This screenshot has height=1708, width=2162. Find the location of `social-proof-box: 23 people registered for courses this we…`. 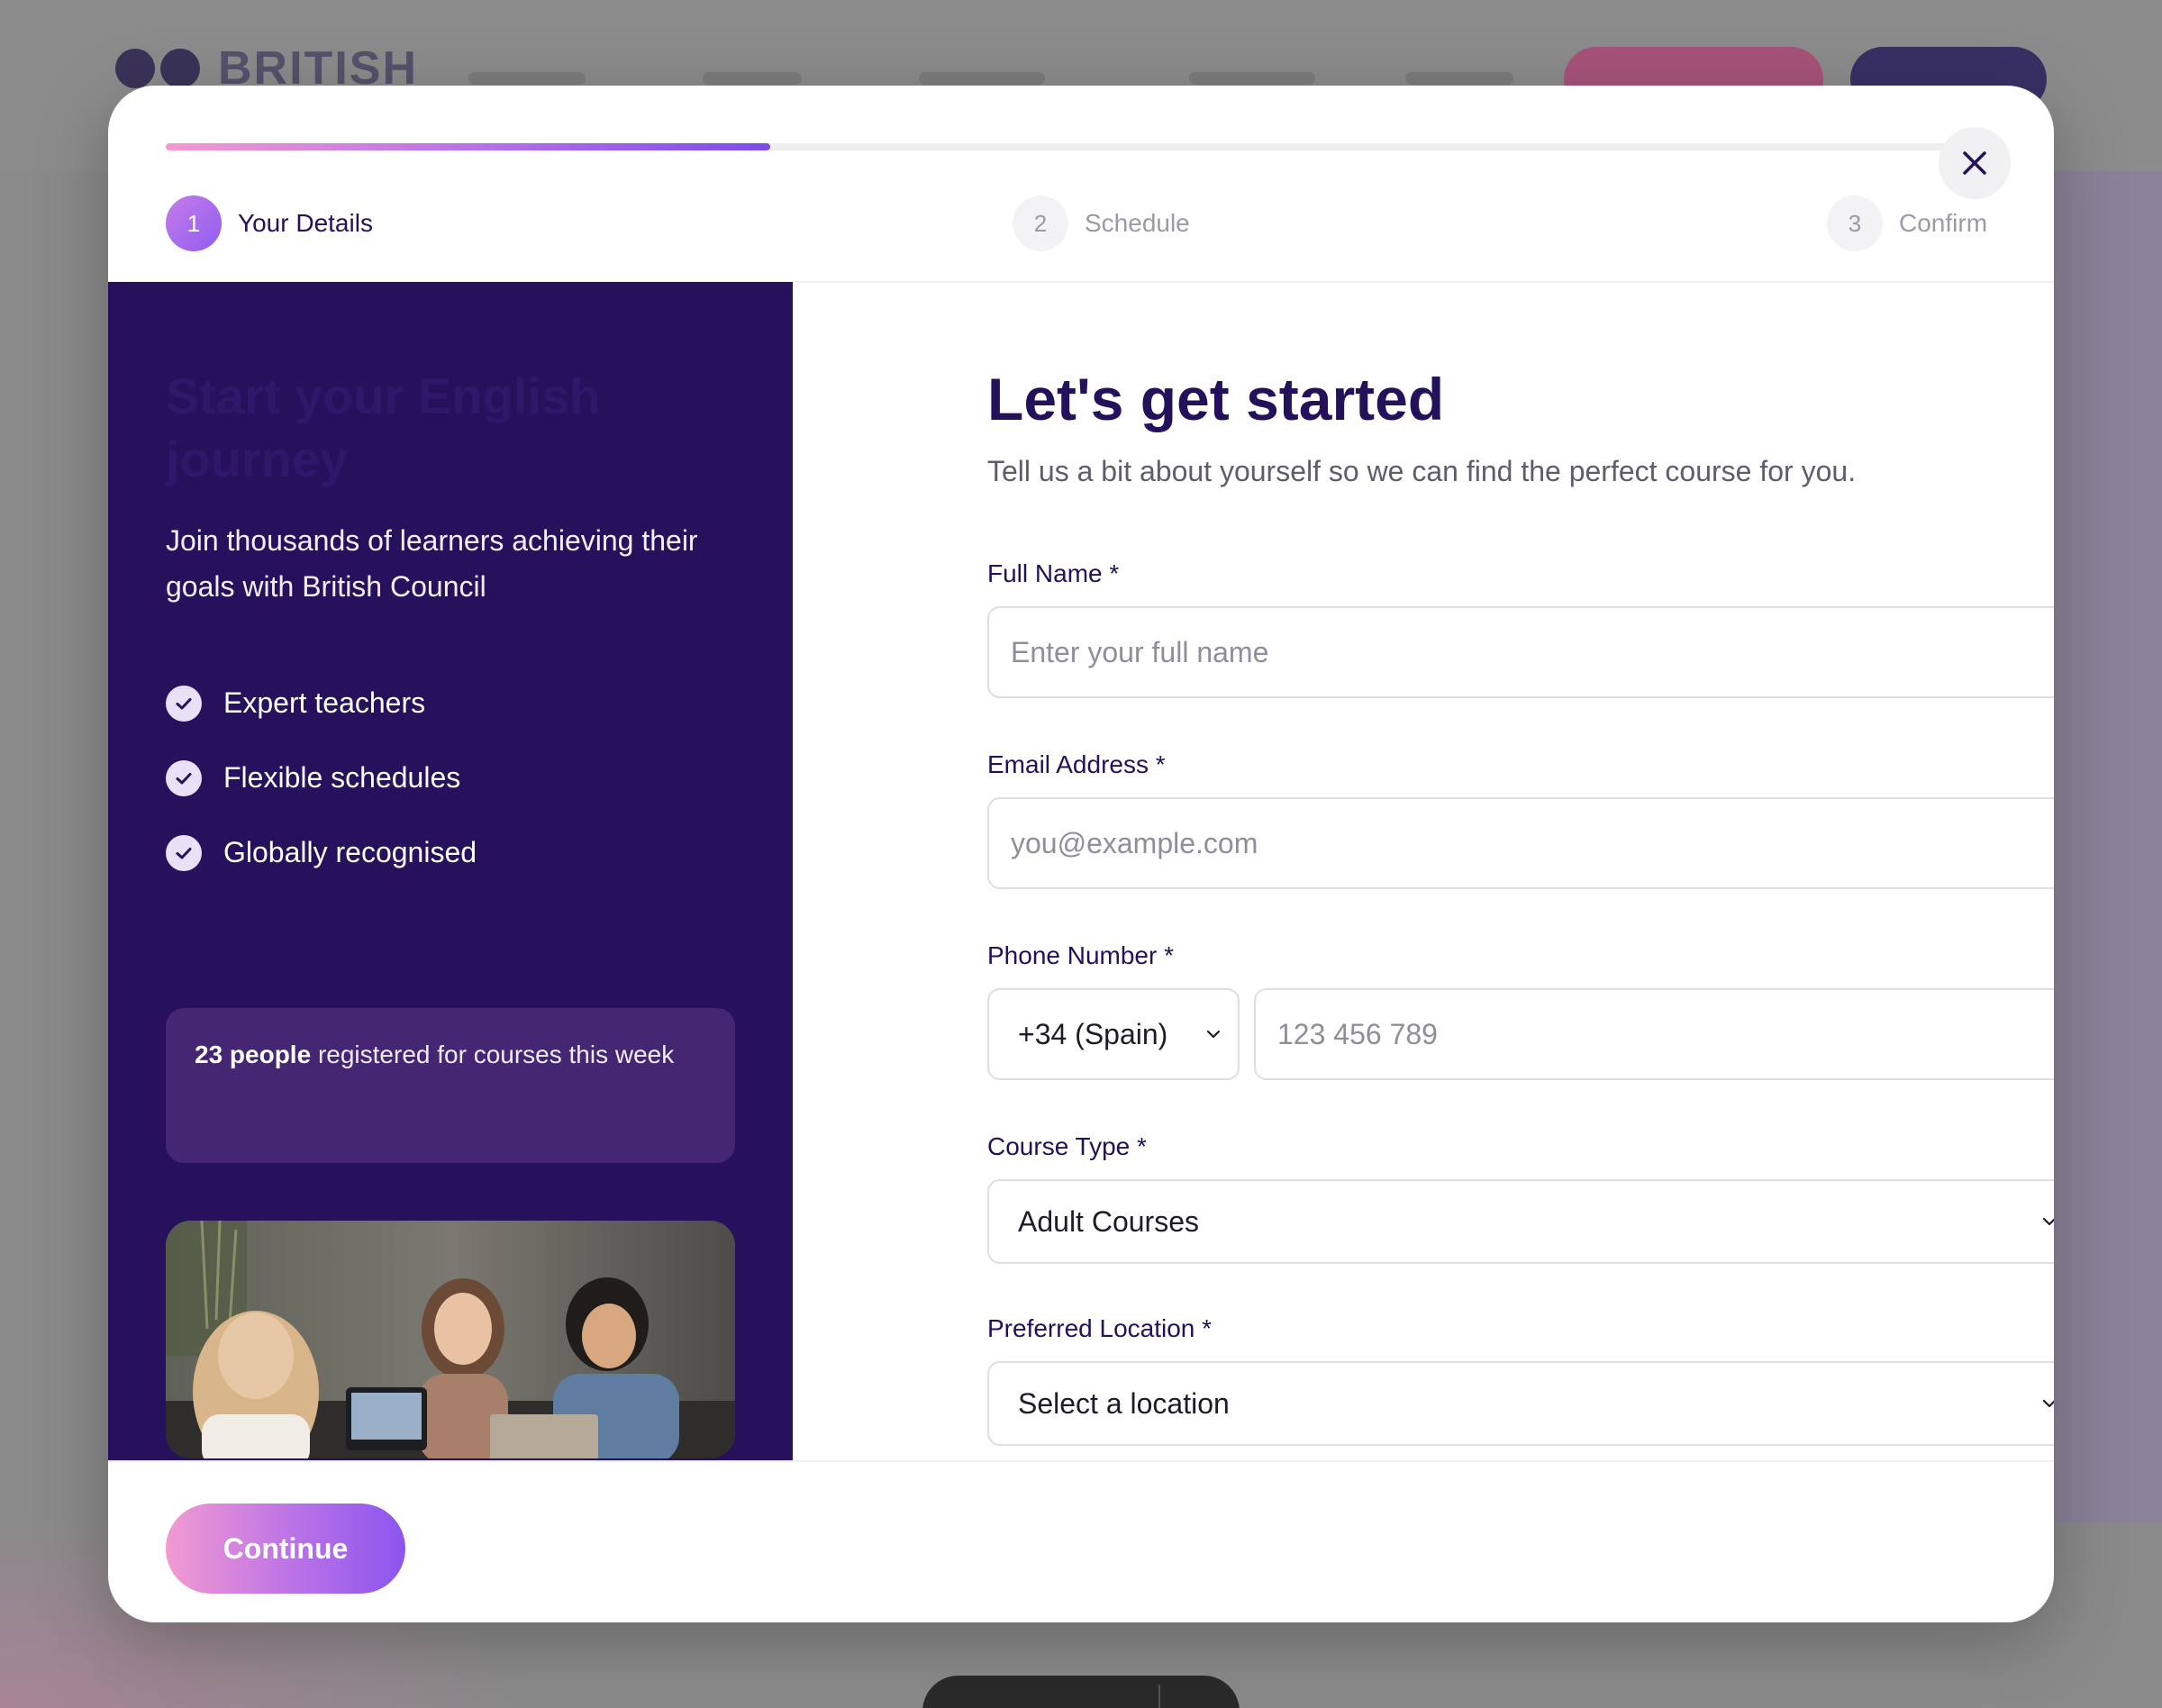

social-proof-box: 23 people registered for courses this we… is located at coordinates (450, 1085).